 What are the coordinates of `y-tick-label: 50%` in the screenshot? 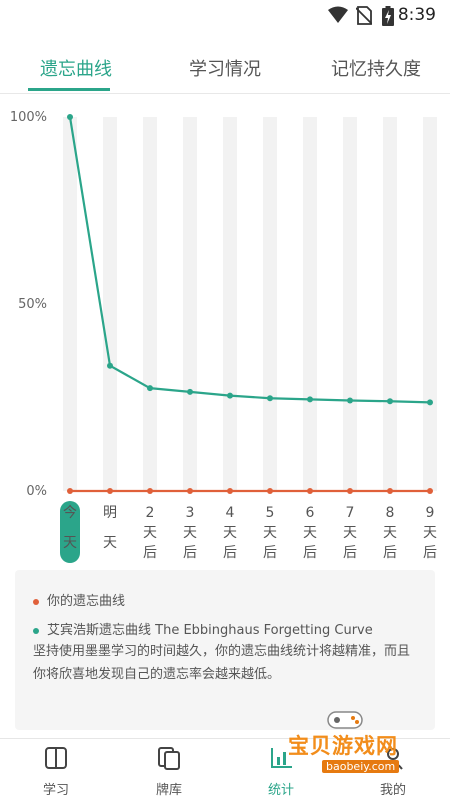 It's located at (32, 304).